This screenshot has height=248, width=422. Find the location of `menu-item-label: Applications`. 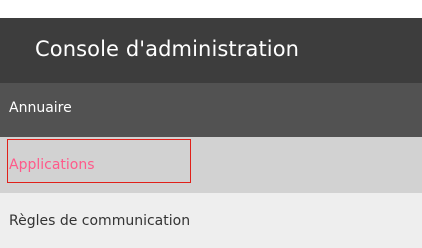

menu-item-label: Applications is located at coordinates (52, 165).